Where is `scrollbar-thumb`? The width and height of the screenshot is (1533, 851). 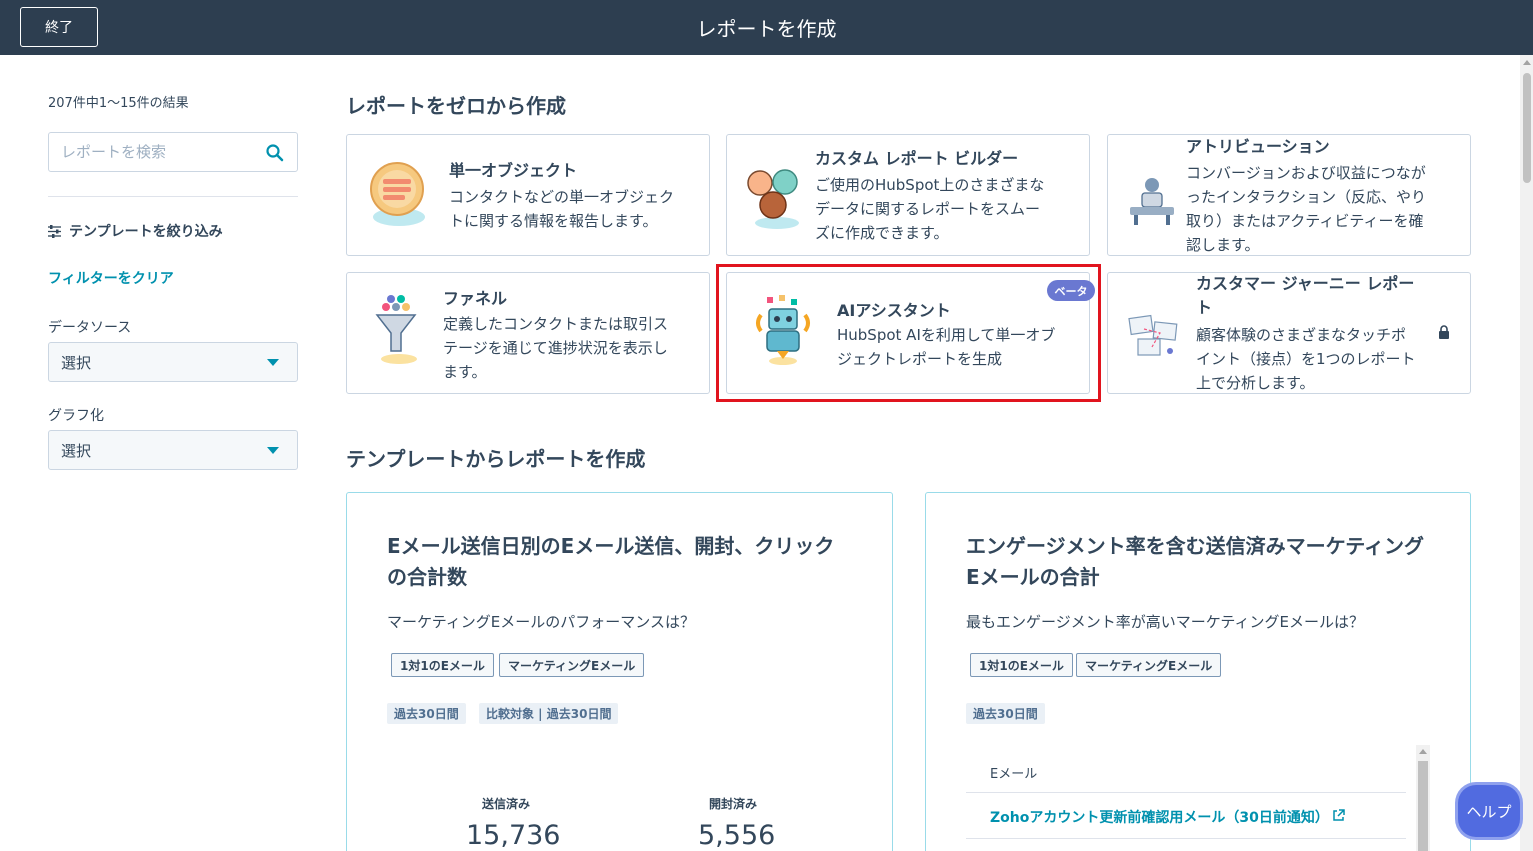 scrollbar-thumb is located at coordinates (1527, 128).